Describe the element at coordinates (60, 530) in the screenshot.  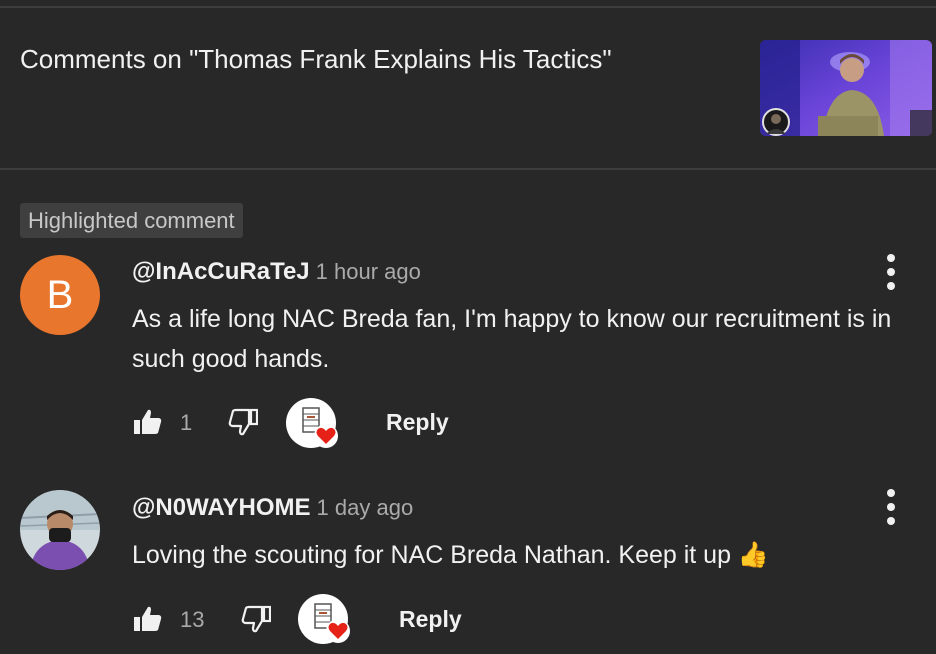
I see `avatar` at that location.